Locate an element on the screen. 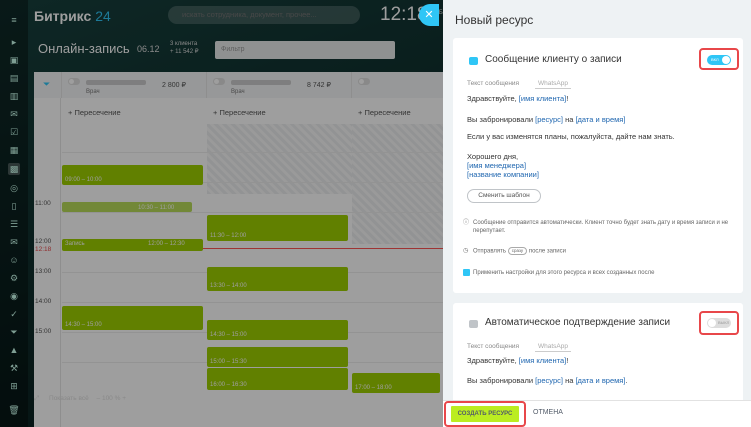  send-time-select: сразу is located at coordinates (517, 251).